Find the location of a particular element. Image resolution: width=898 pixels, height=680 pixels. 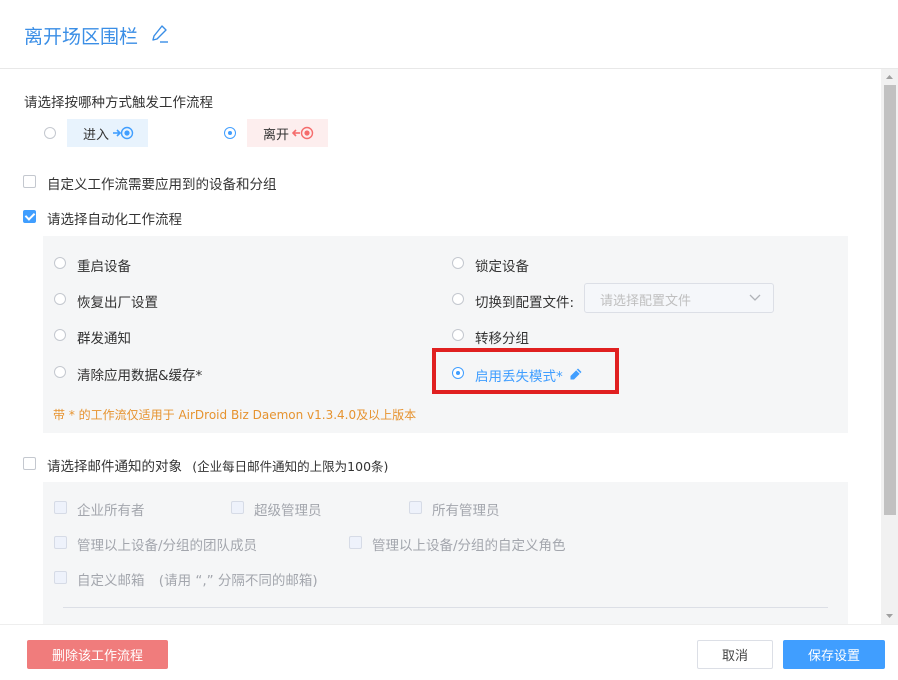

trigger-leave-label: 离开 is located at coordinates (276, 135).